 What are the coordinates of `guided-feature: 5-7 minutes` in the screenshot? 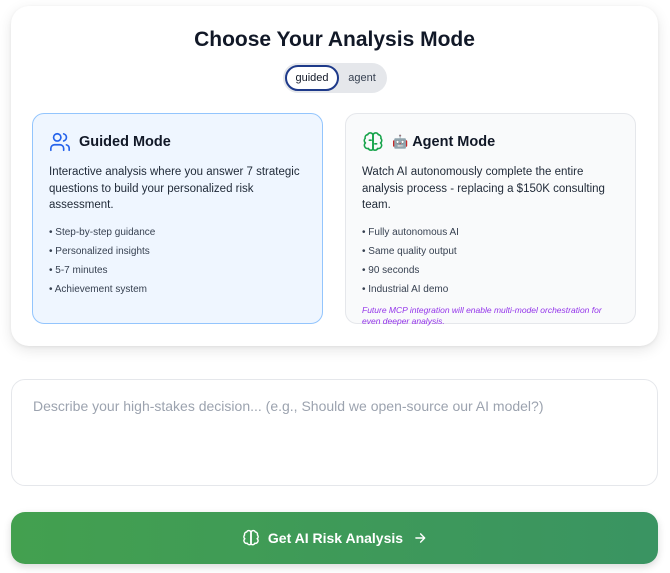 It's located at (177, 270).